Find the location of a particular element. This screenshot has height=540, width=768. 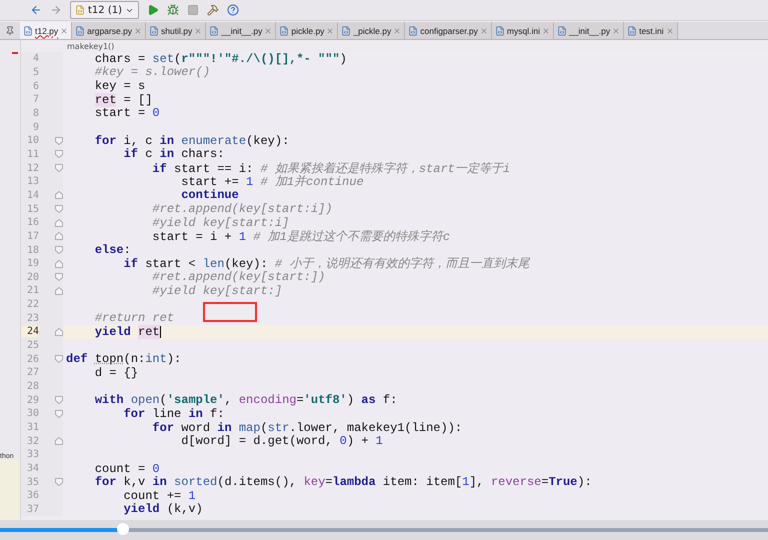

code-line: #yield key[start:i] is located at coordinates (220, 223).